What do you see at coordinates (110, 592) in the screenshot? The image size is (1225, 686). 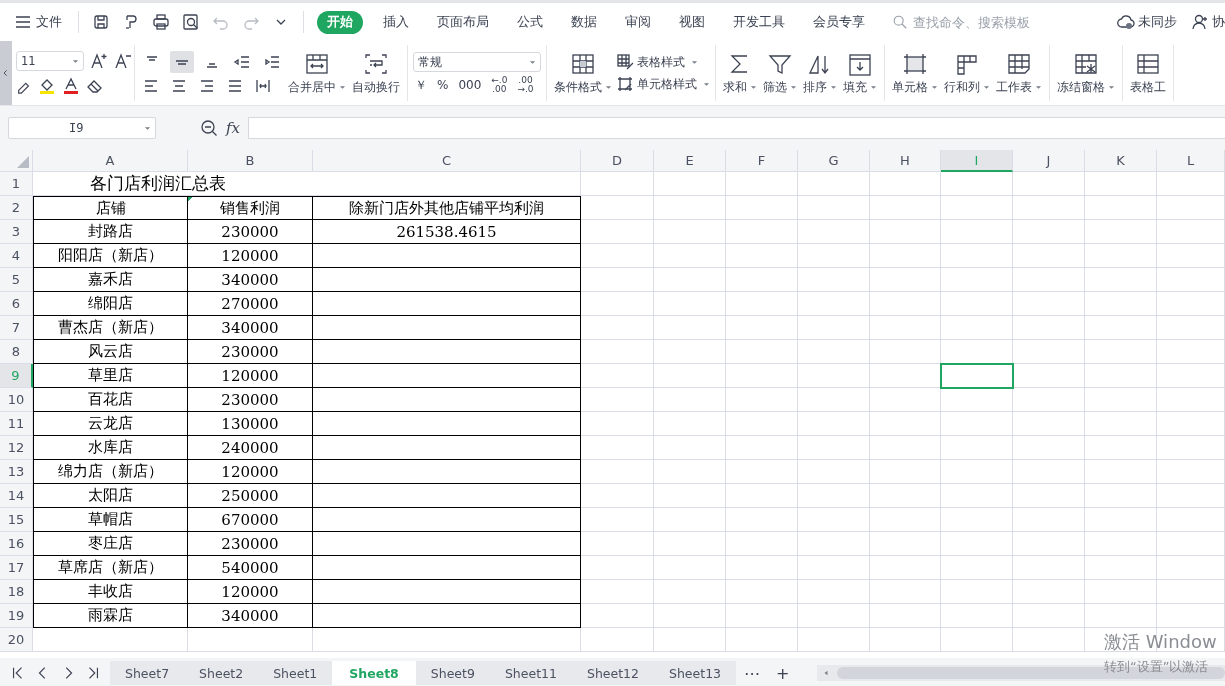 I see `table-cell: 丰收店` at bounding box center [110, 592].